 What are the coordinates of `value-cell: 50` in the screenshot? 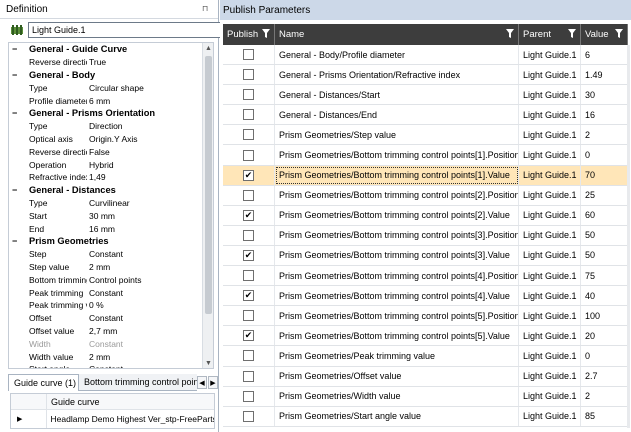 It's located at (604, 235).